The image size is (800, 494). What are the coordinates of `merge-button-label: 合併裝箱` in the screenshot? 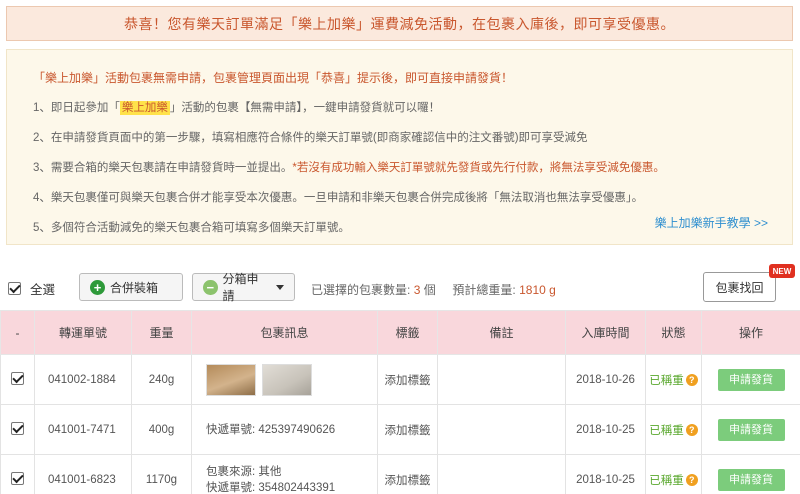 It's located at (134, 287).